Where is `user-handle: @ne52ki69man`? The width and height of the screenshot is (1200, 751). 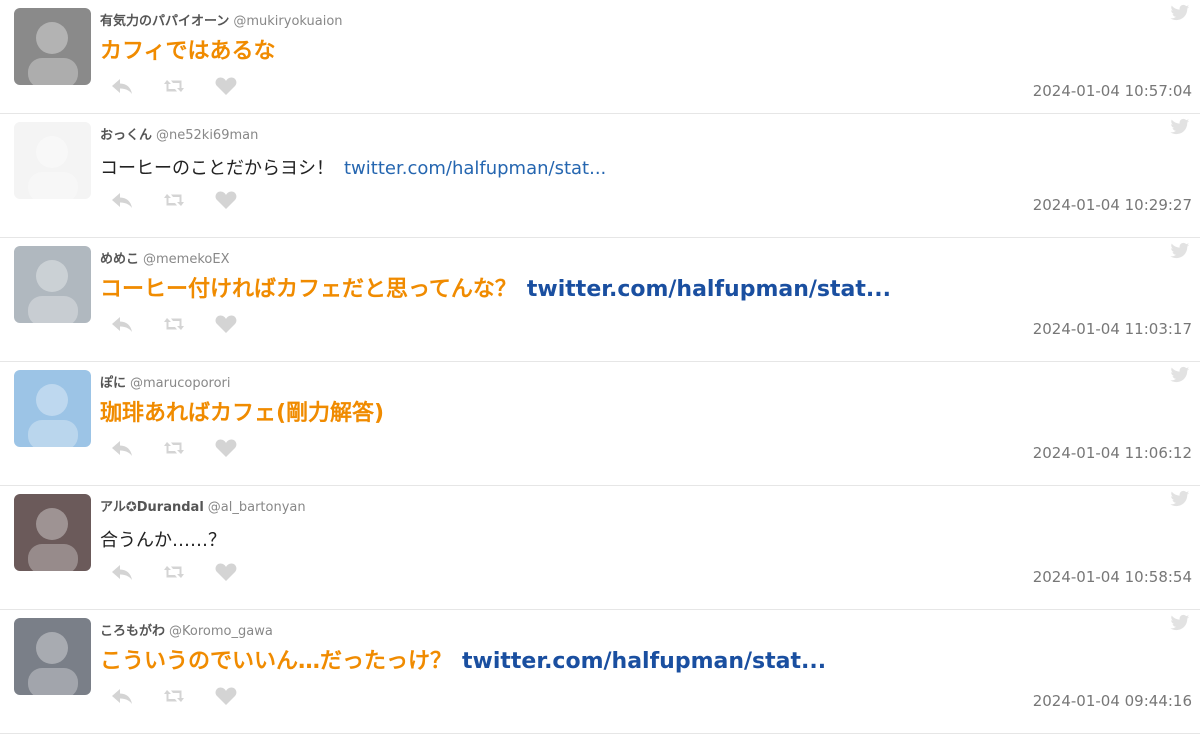
user-handle: @ne52ki69man is located at coordinates (207, 135).